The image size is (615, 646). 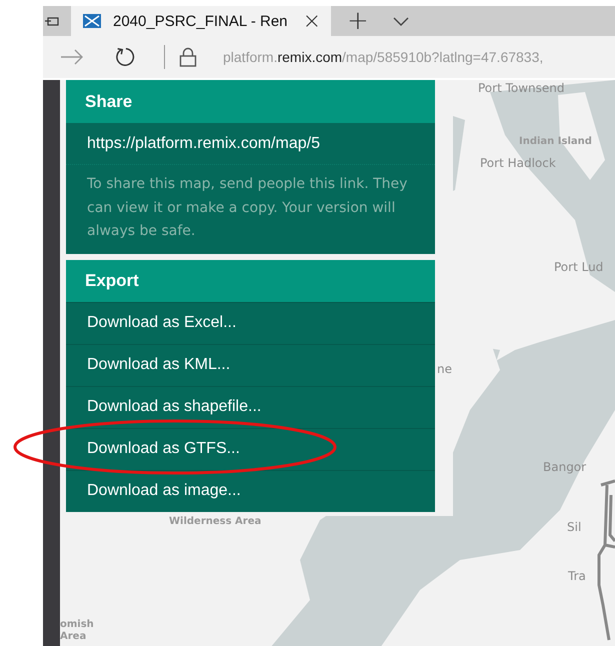 What do you see at coordinates (579, 267) in the screenshot?
I see `town-label: Port Lud` at bounding box center [579, 267].